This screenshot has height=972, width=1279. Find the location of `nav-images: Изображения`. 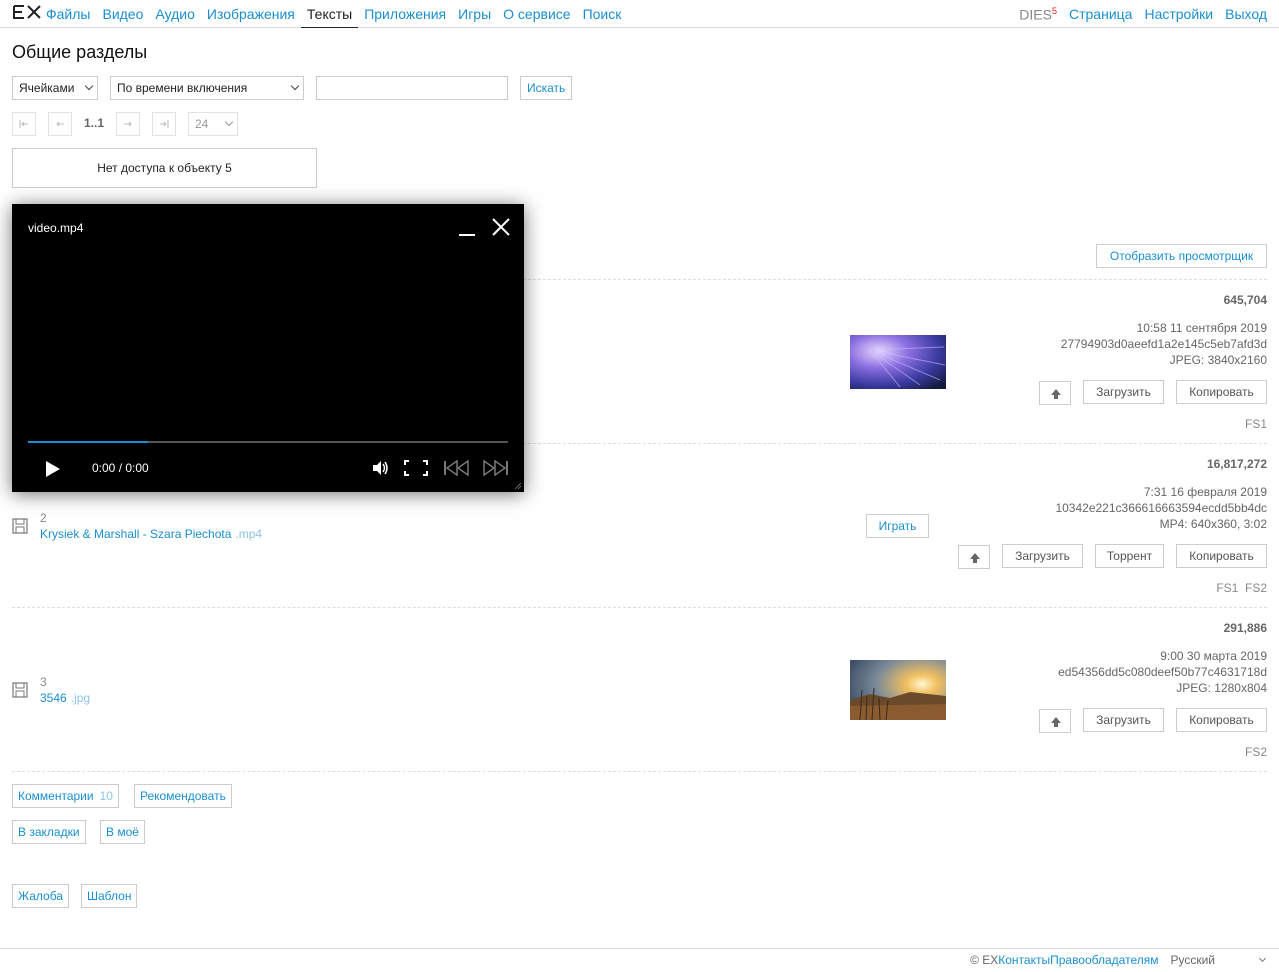

nav-images: Изображения is located at coordinates (251, 14).